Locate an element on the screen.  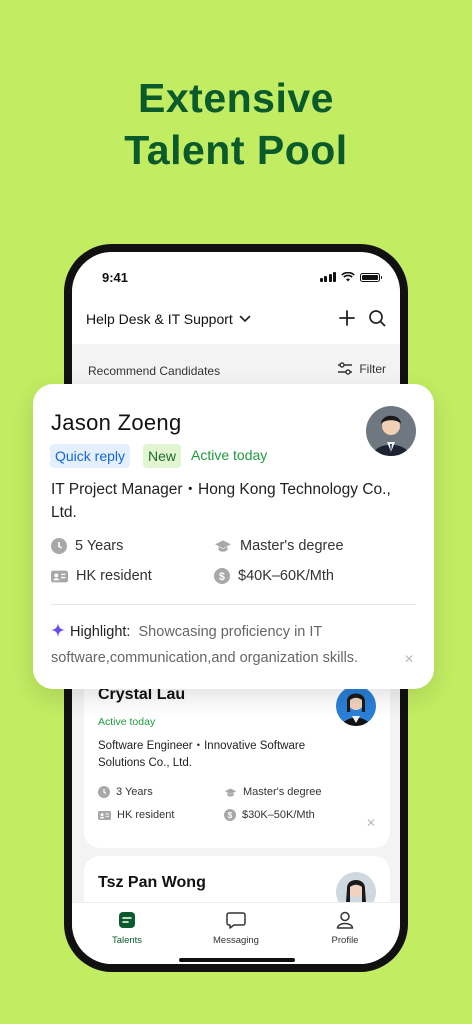
candidate-name: Tsz Pan Wong is located at coordinates (152, 882).